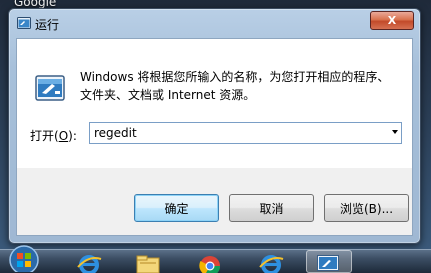 This screenshot has height=273, width=431. Describe the element at coordinates (50, 88) in the screenshot. I see `run-icon` at that location.